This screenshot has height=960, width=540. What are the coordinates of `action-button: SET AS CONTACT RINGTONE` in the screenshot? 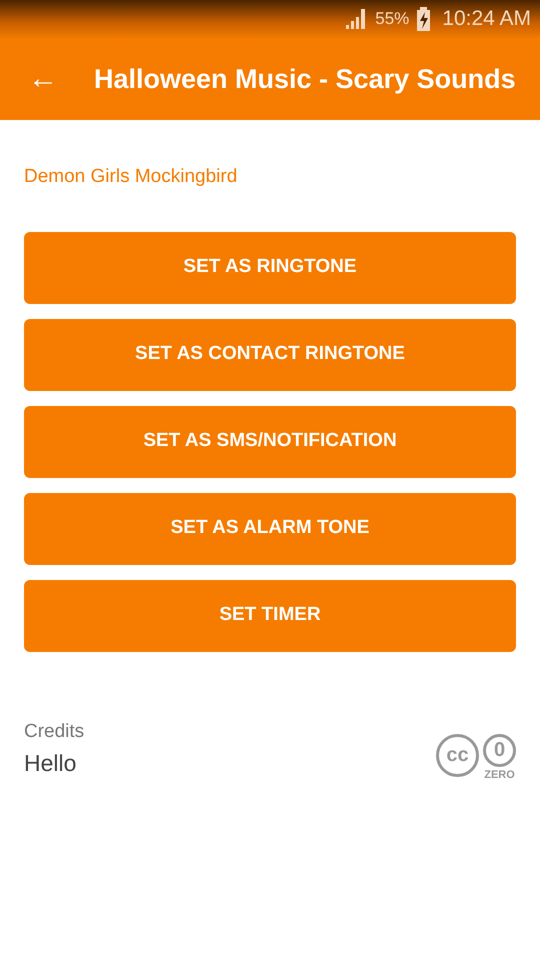 It's located at (270, 354).